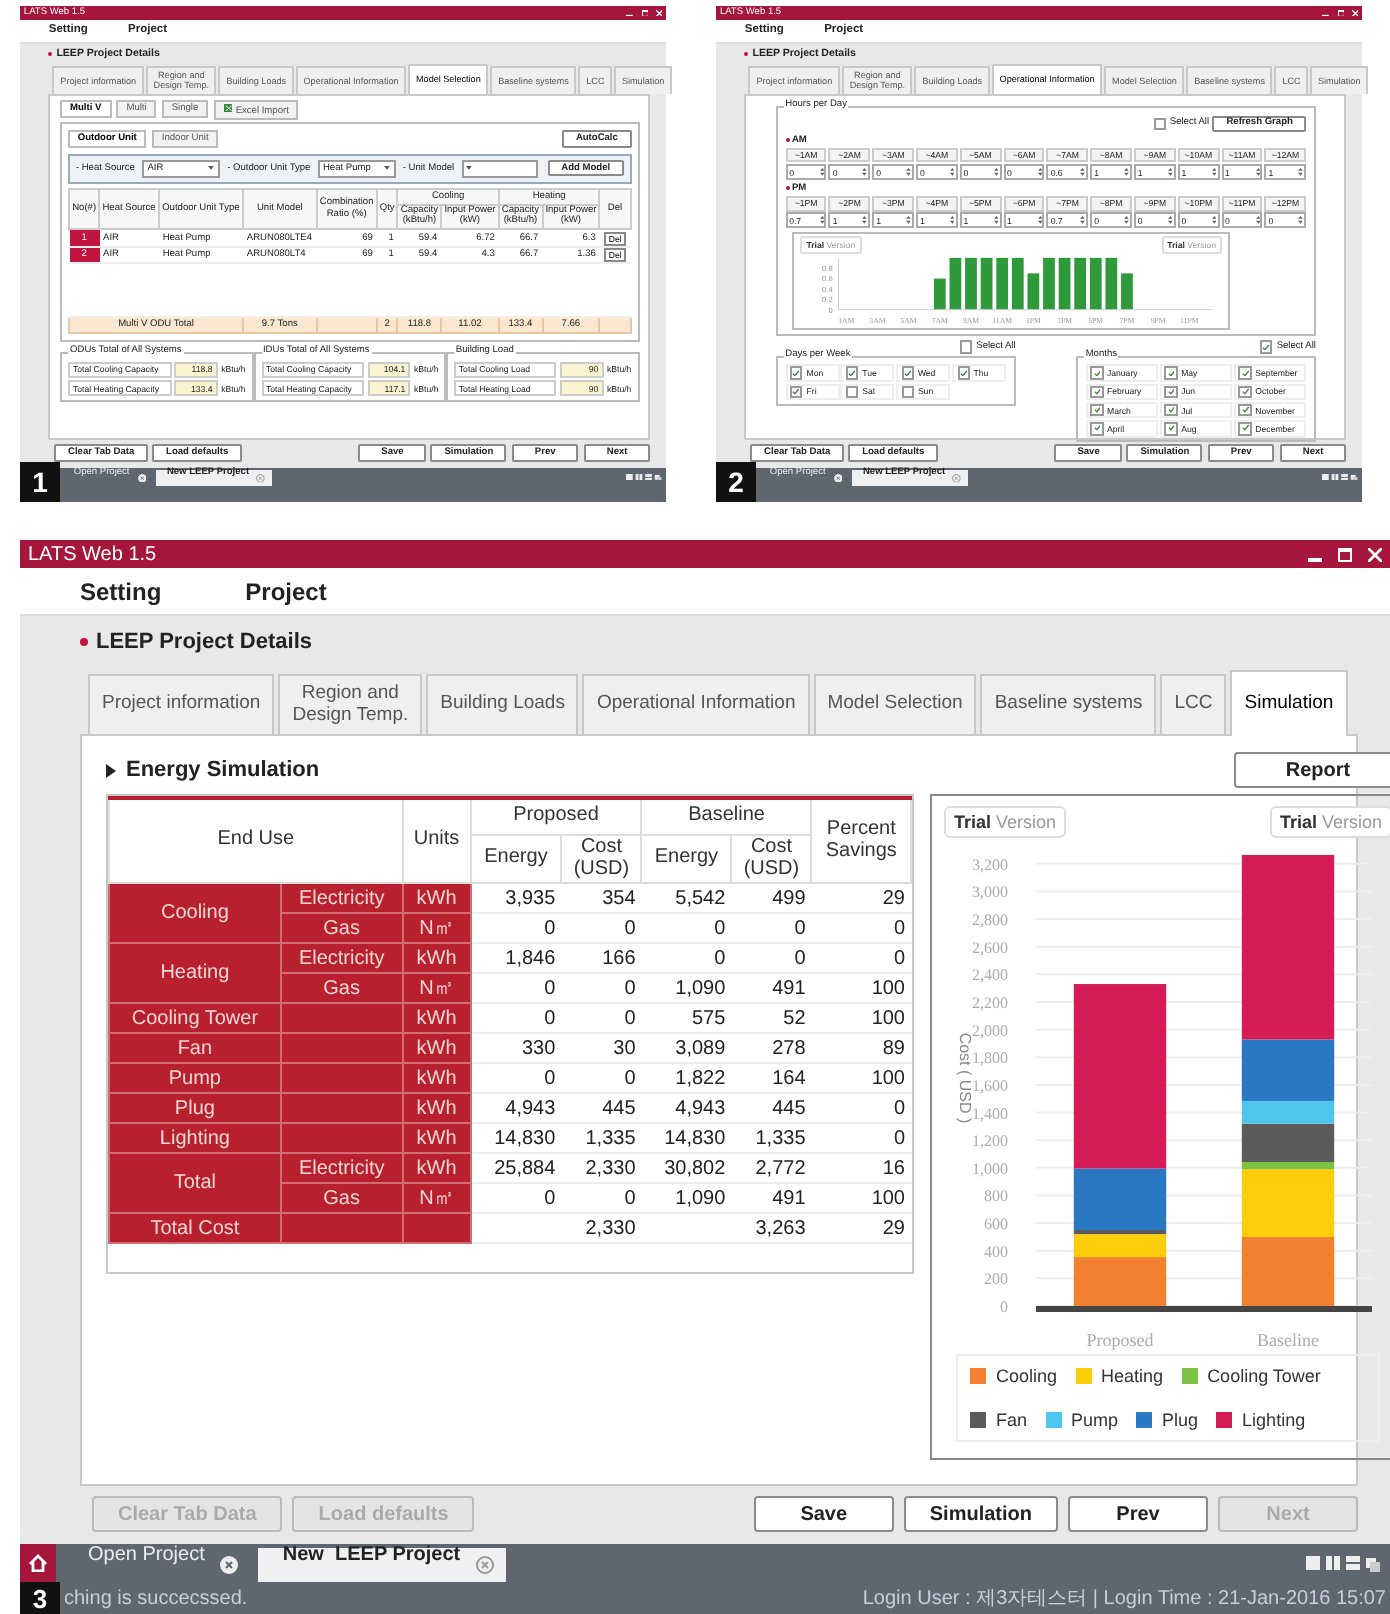  What do you see at coordinates (861, 1048) in the screenshot?
I see `table-cell: 89` at bounding box center [861, 1048].